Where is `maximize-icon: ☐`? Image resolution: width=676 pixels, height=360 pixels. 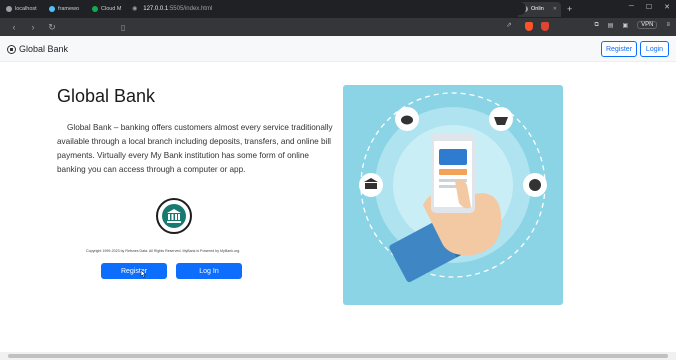 maximize-icon: ☐ is located at coordinates (649, 7).